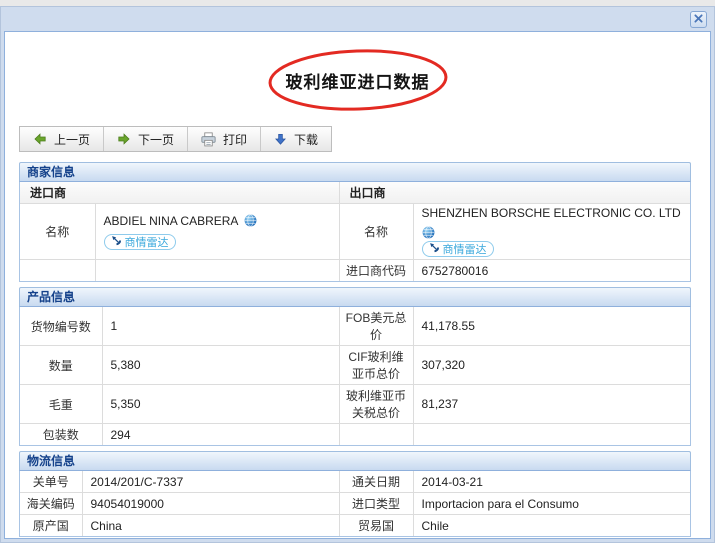 Image resolution: width=715 pixels, height=543 pixels. What do you see at coordinates (551, 503) in the screenshot?
I see `field-value: Importacion para el Consumo` at bounding box center [551, 503].